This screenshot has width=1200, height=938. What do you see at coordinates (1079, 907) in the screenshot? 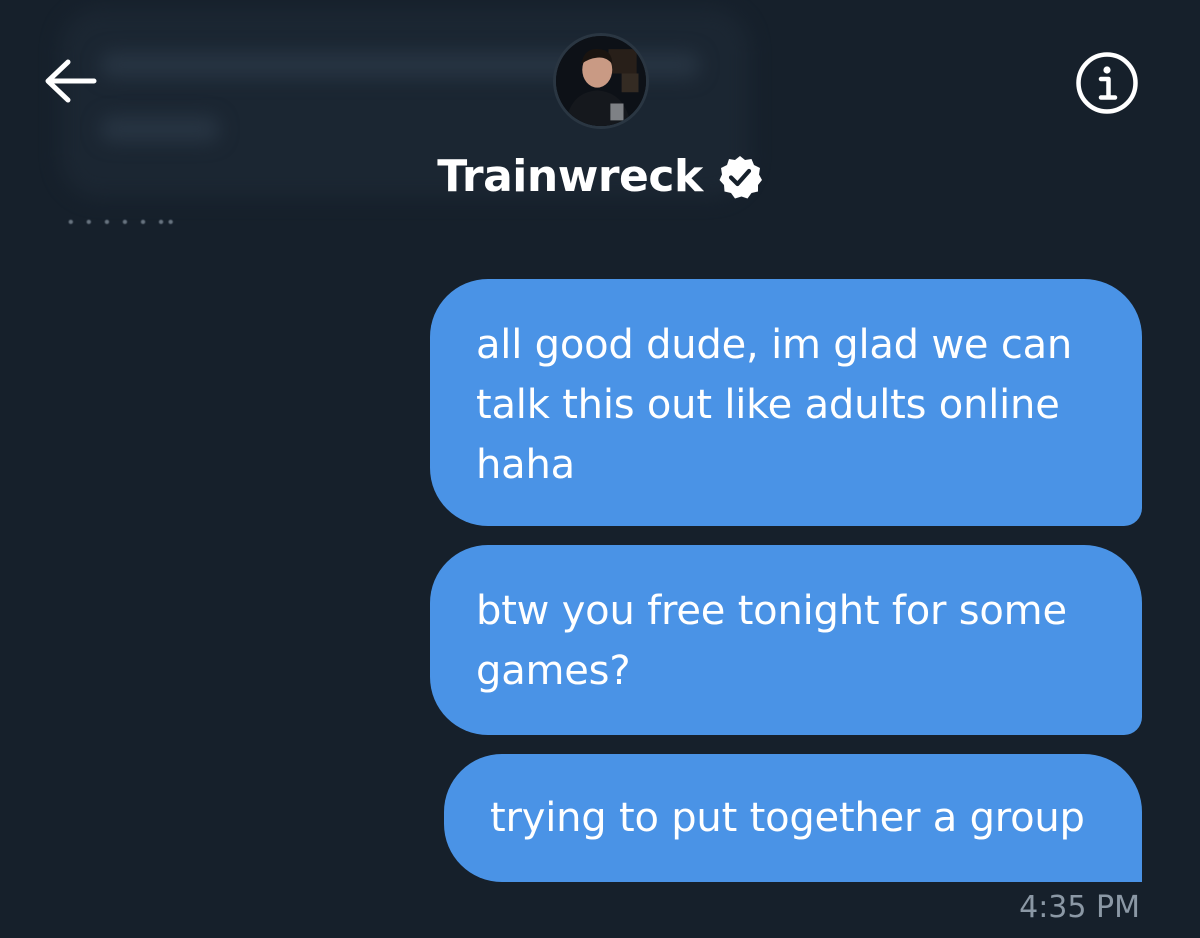
I see `message-timestamp: 4:35 PM` at bounding box center [1079, 907].